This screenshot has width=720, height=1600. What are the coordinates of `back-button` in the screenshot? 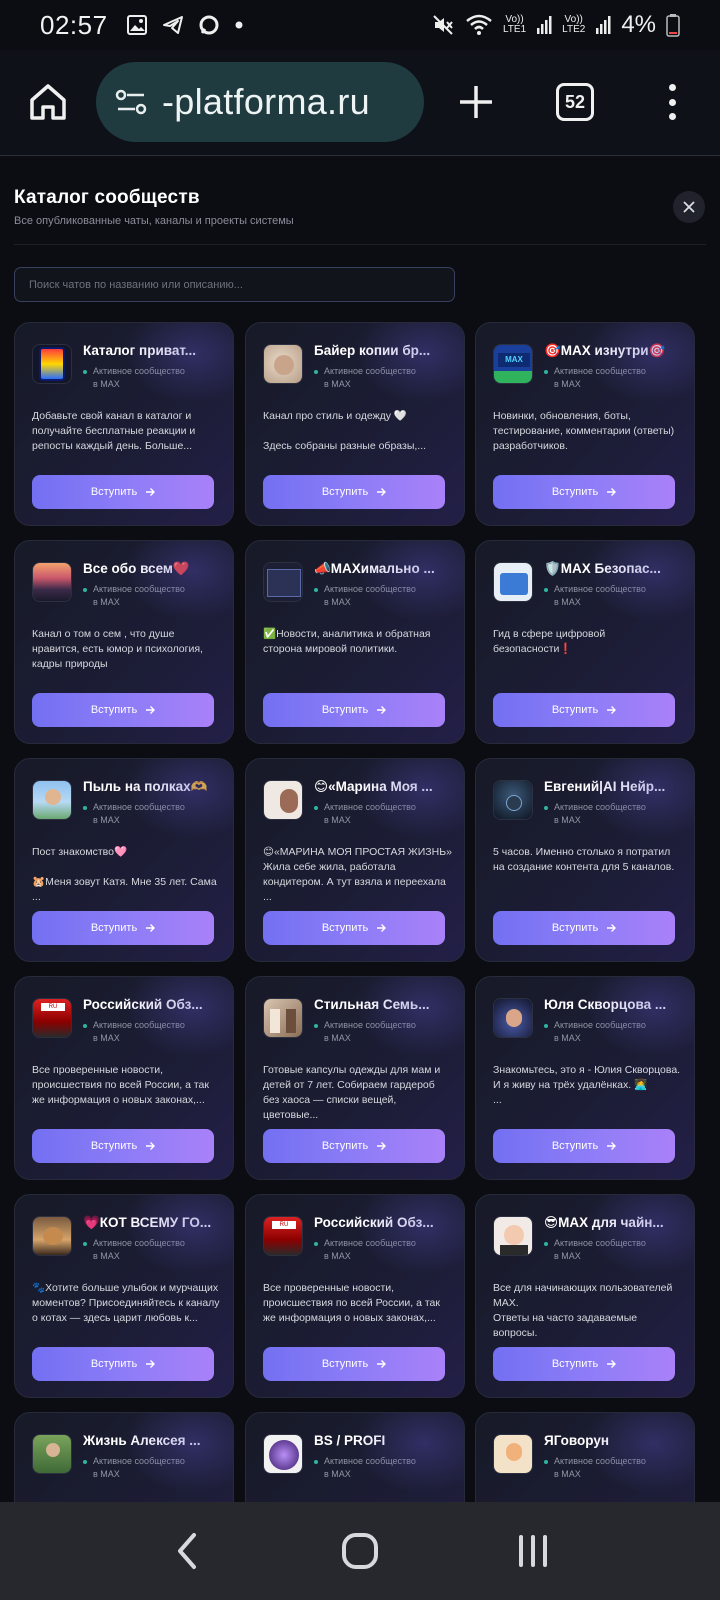 It's located at (187, 1551).